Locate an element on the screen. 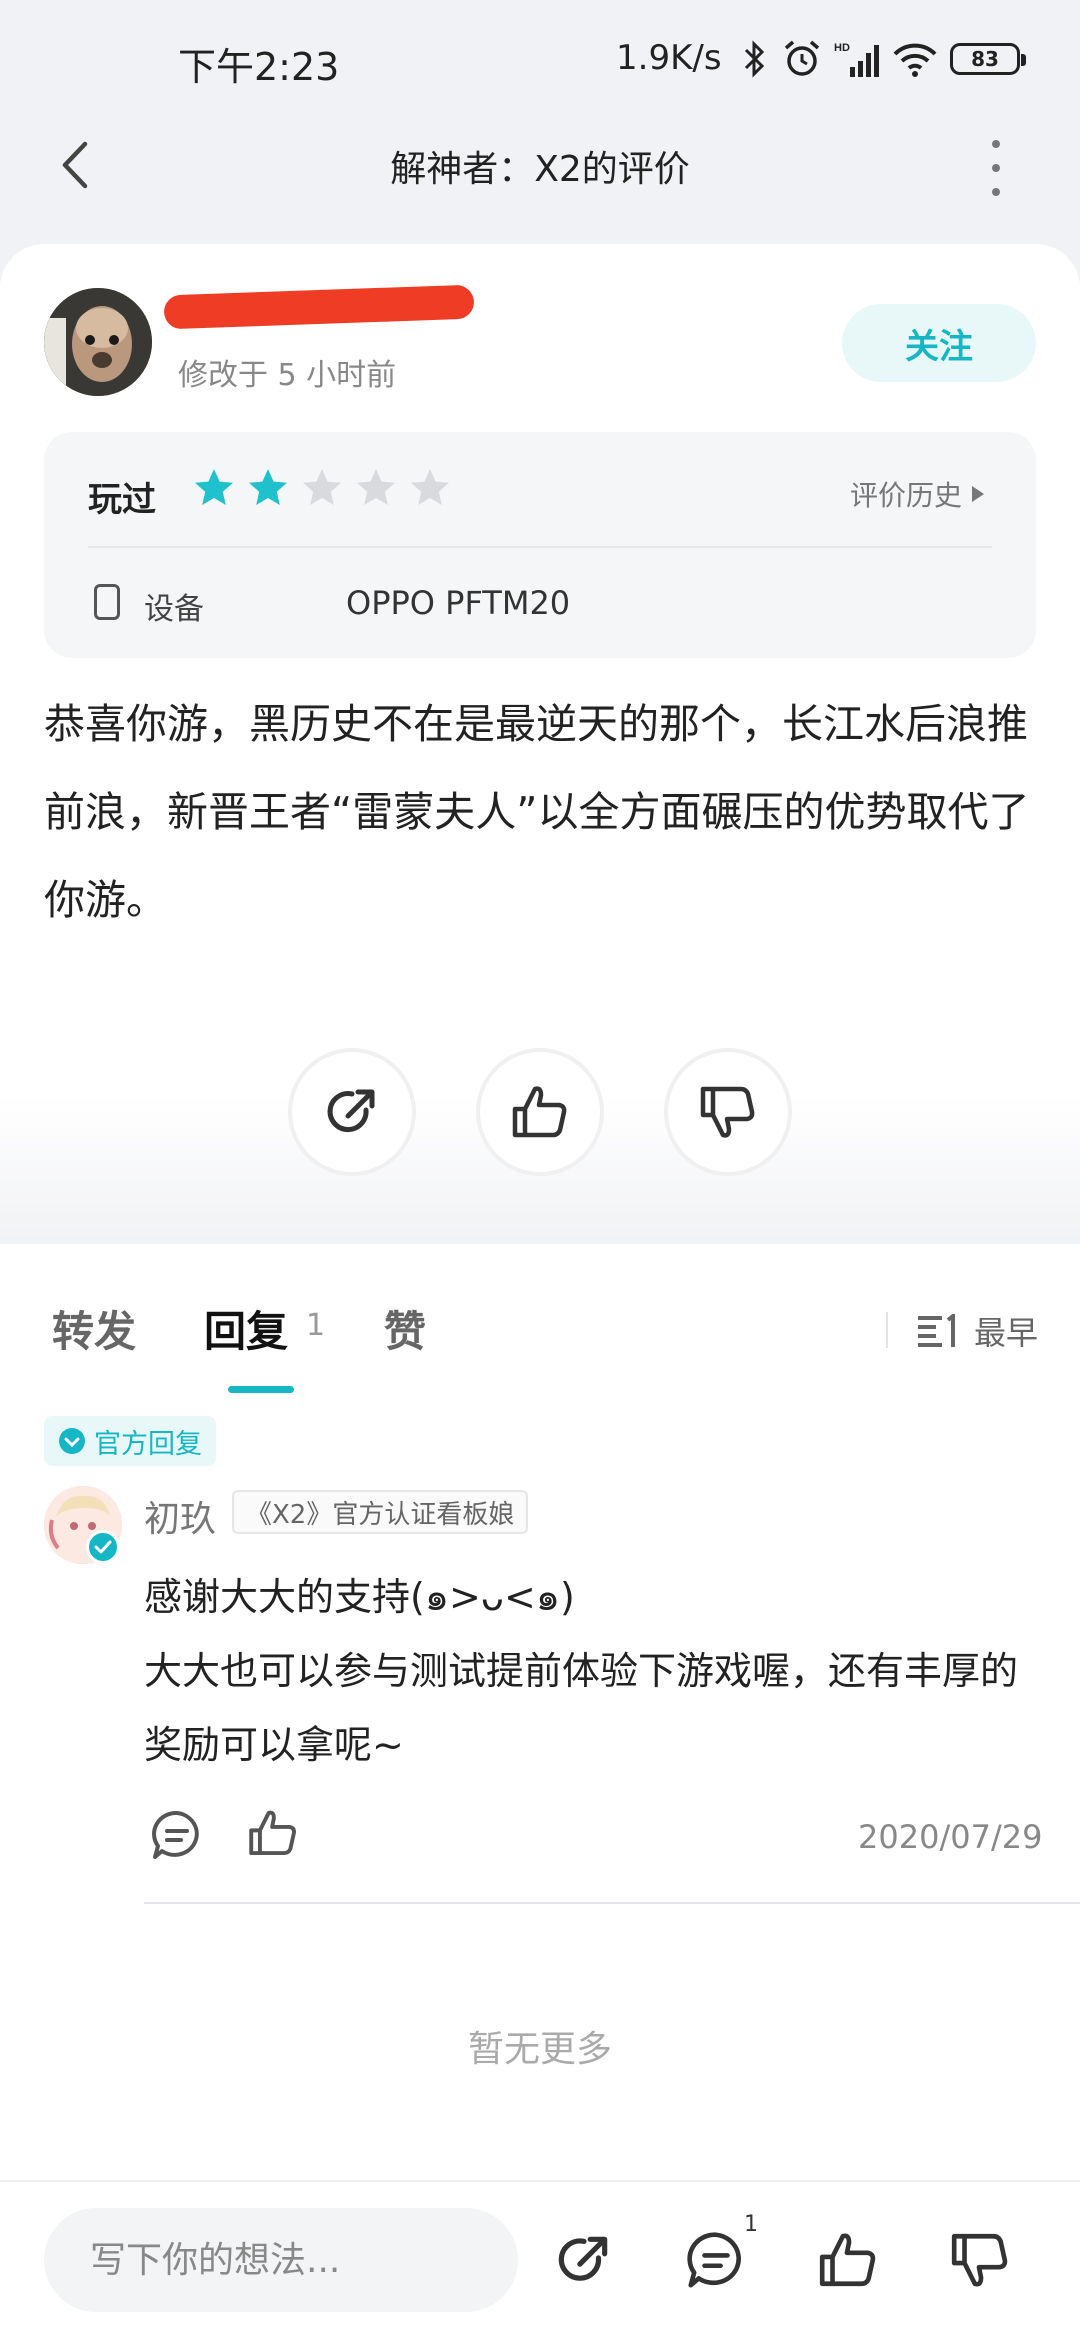  comment-input is located at coordinates (281, 2260).